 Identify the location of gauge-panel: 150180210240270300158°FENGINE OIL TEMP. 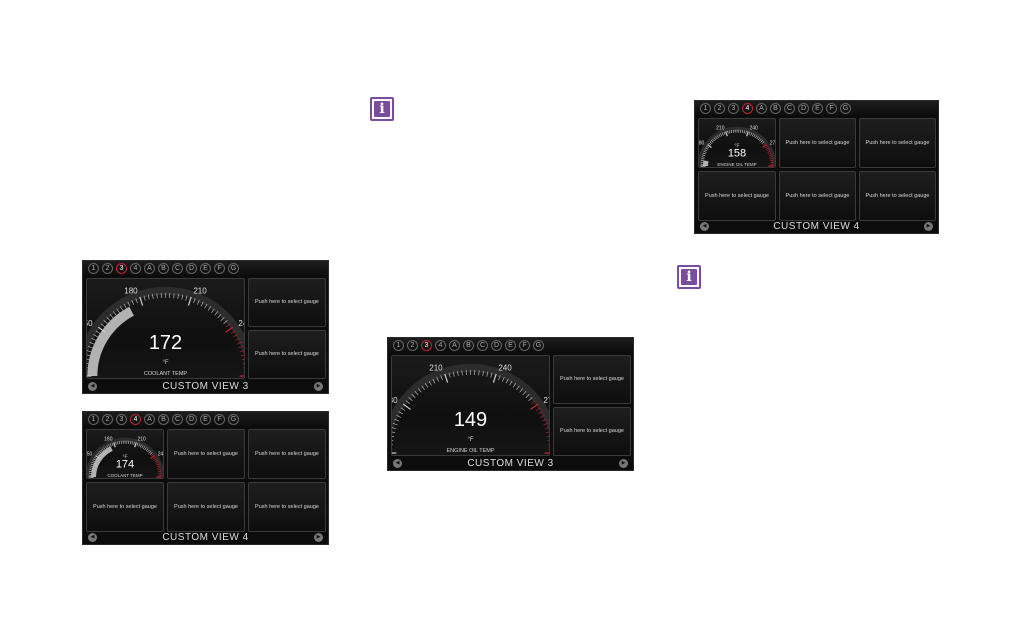
(740, 143).